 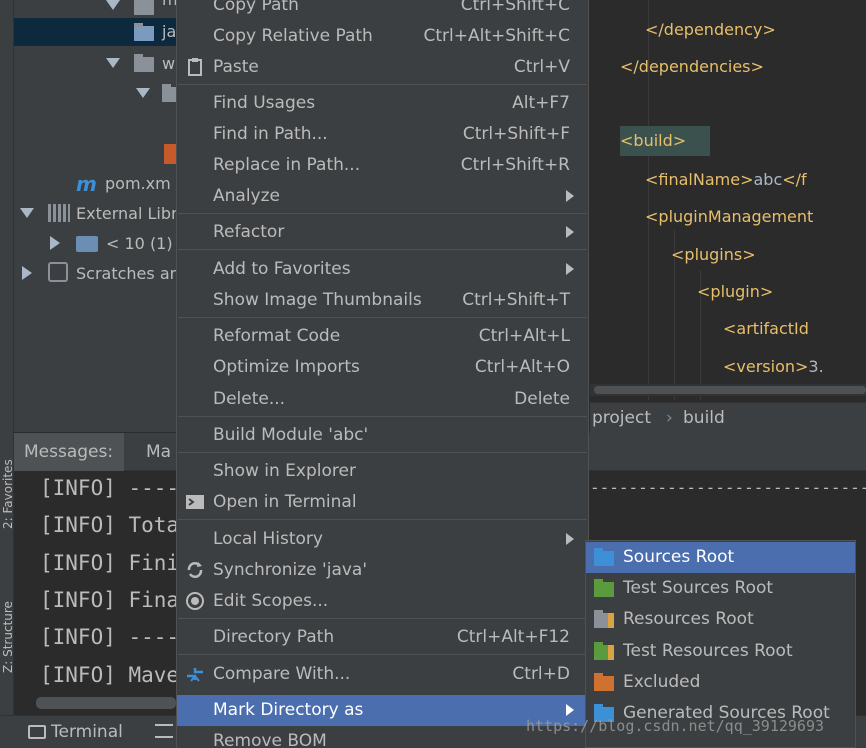 What do you see at coordinates (127, 214) in the screenshot?
I see `tree-item-external-libraries: External Libr` at bounding box center [127, 214].